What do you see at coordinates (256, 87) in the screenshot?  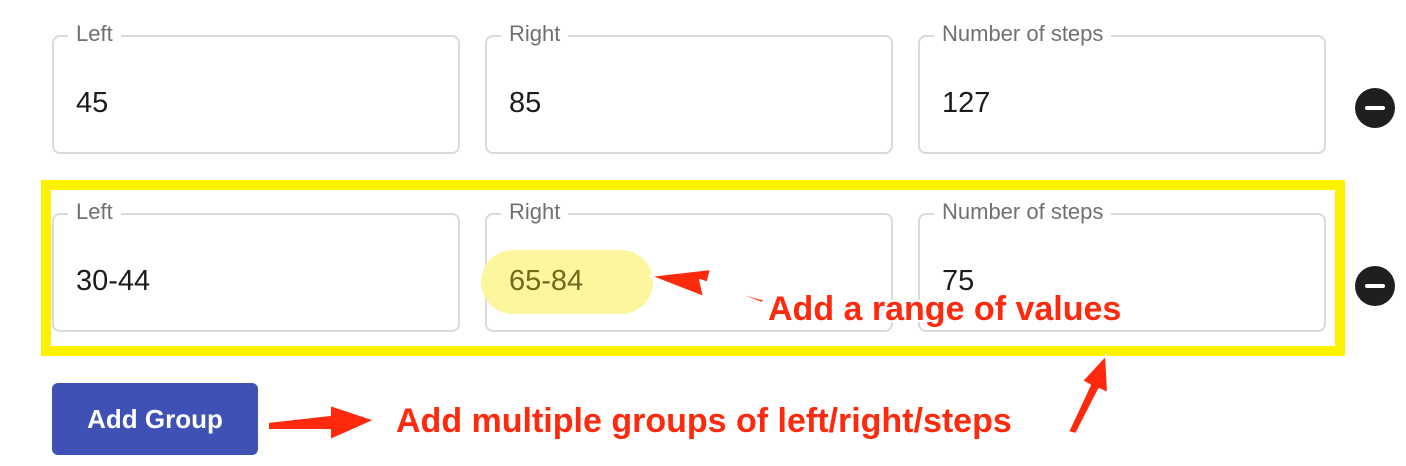 I see `left-field: Left 45` at bounding box center [256, 87].